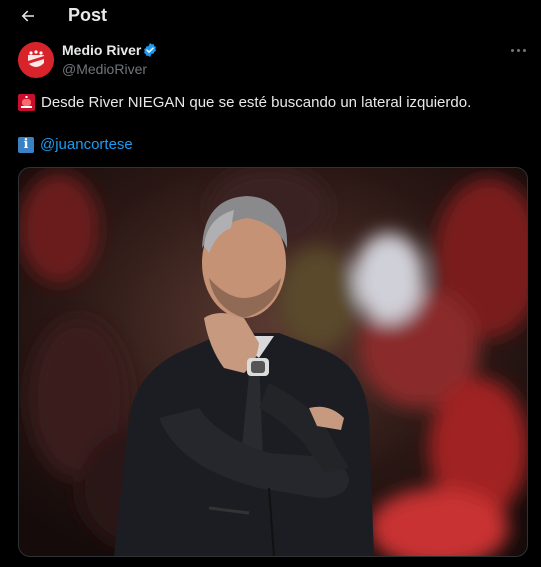 The image size is (541, 567). Describe the element at coordinates (26, 102) in the screenshot. I see `rotating-light-icon` at that location.